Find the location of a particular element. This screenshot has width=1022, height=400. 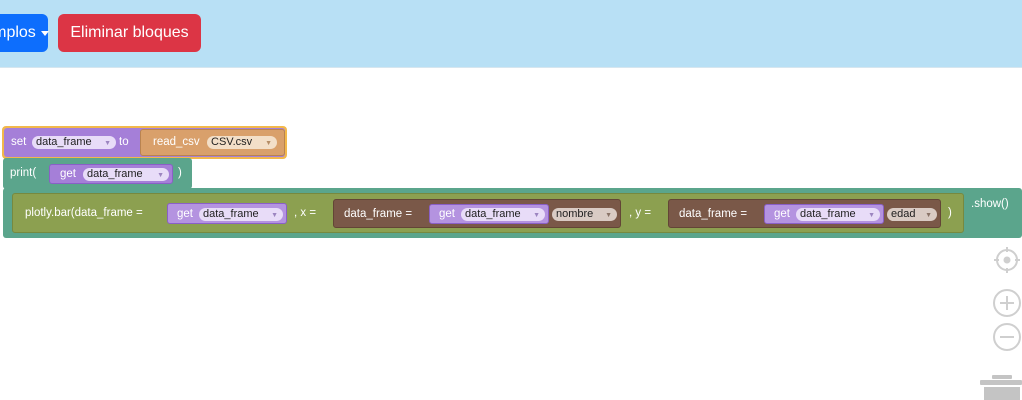

y-separator-label: , y = is located at coordinates (640, 213).